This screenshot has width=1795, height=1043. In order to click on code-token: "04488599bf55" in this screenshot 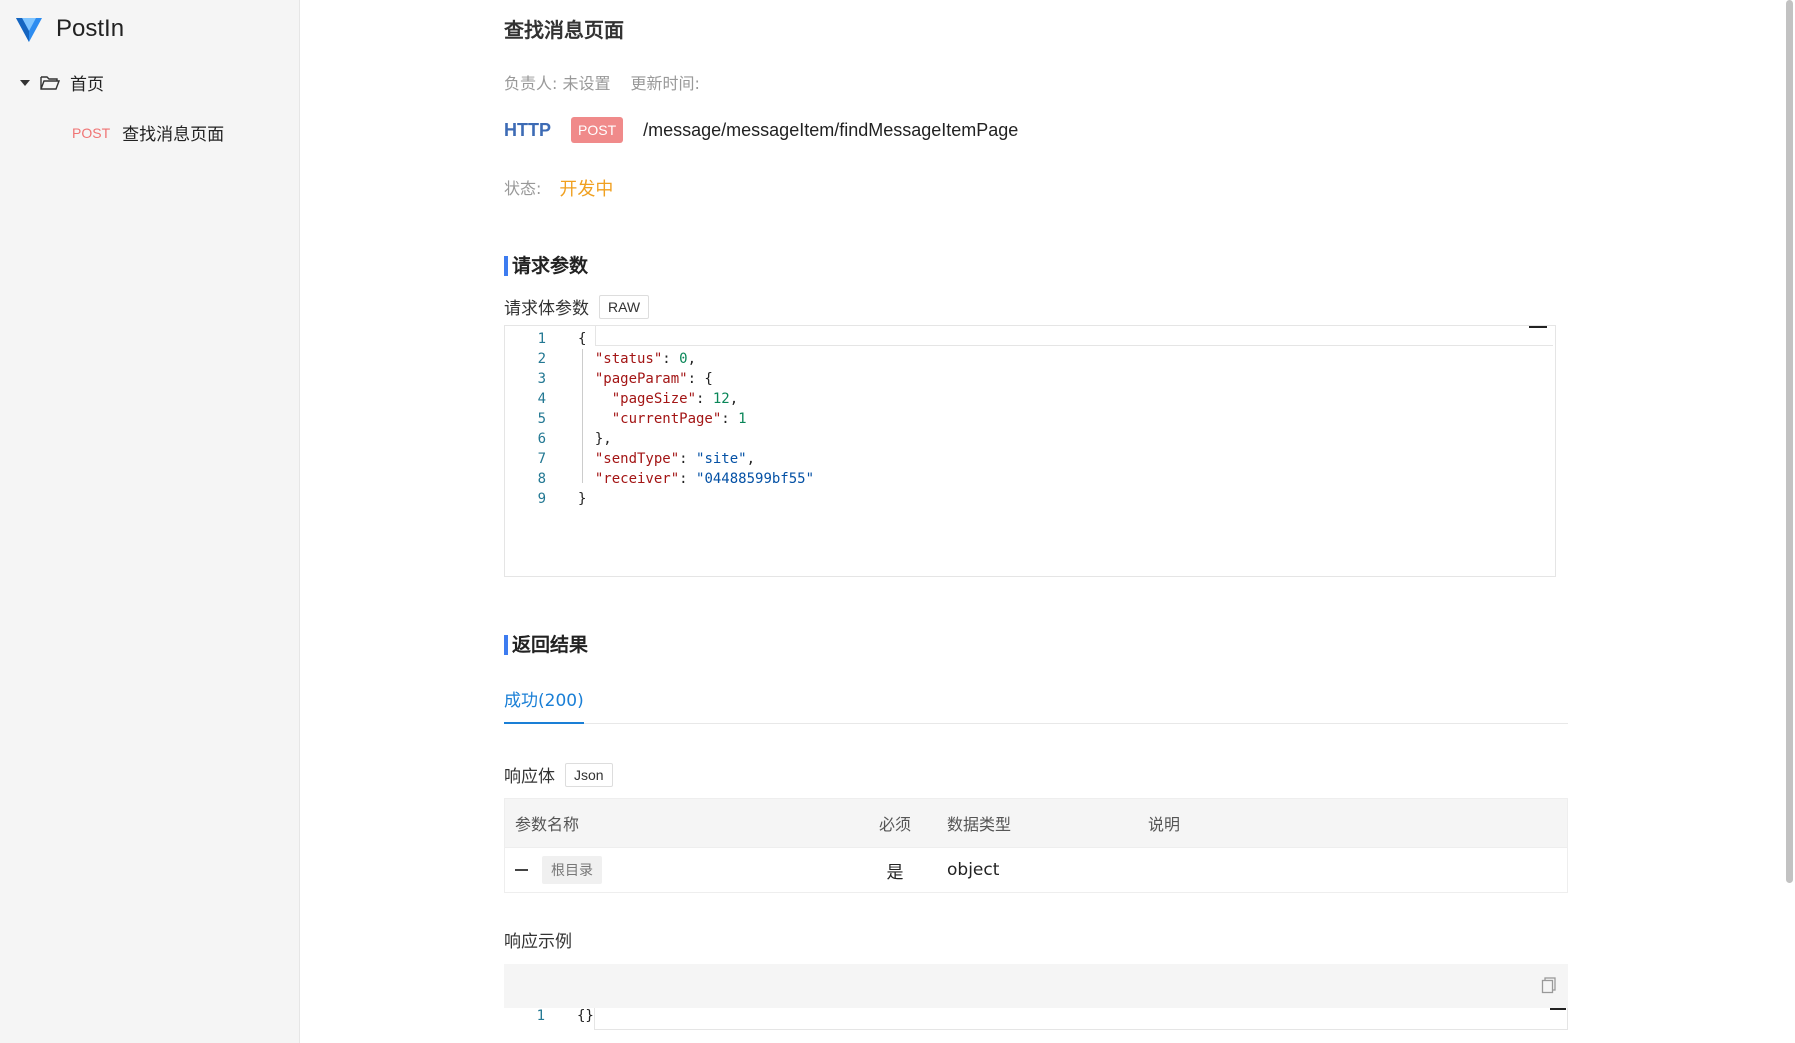, I will do `click(755, 479)`.